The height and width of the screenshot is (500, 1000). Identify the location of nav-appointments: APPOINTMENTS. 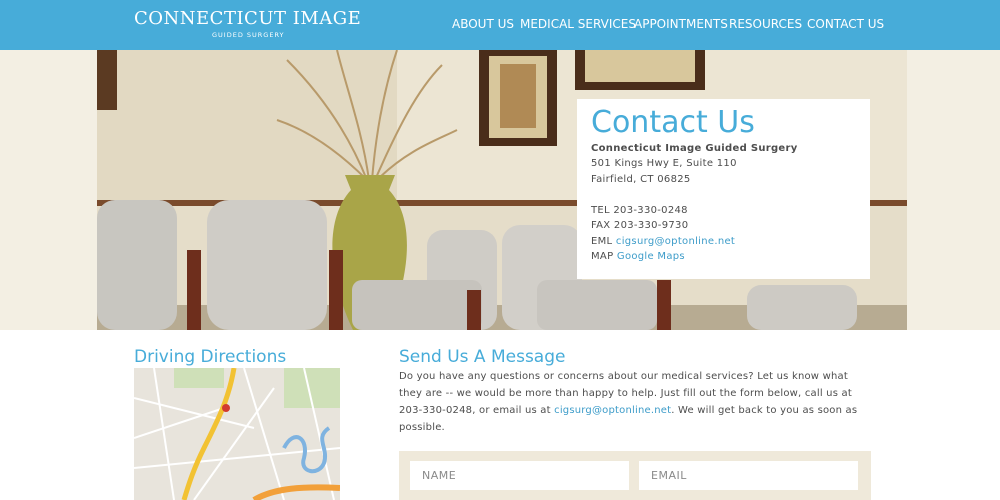
(681, 24).